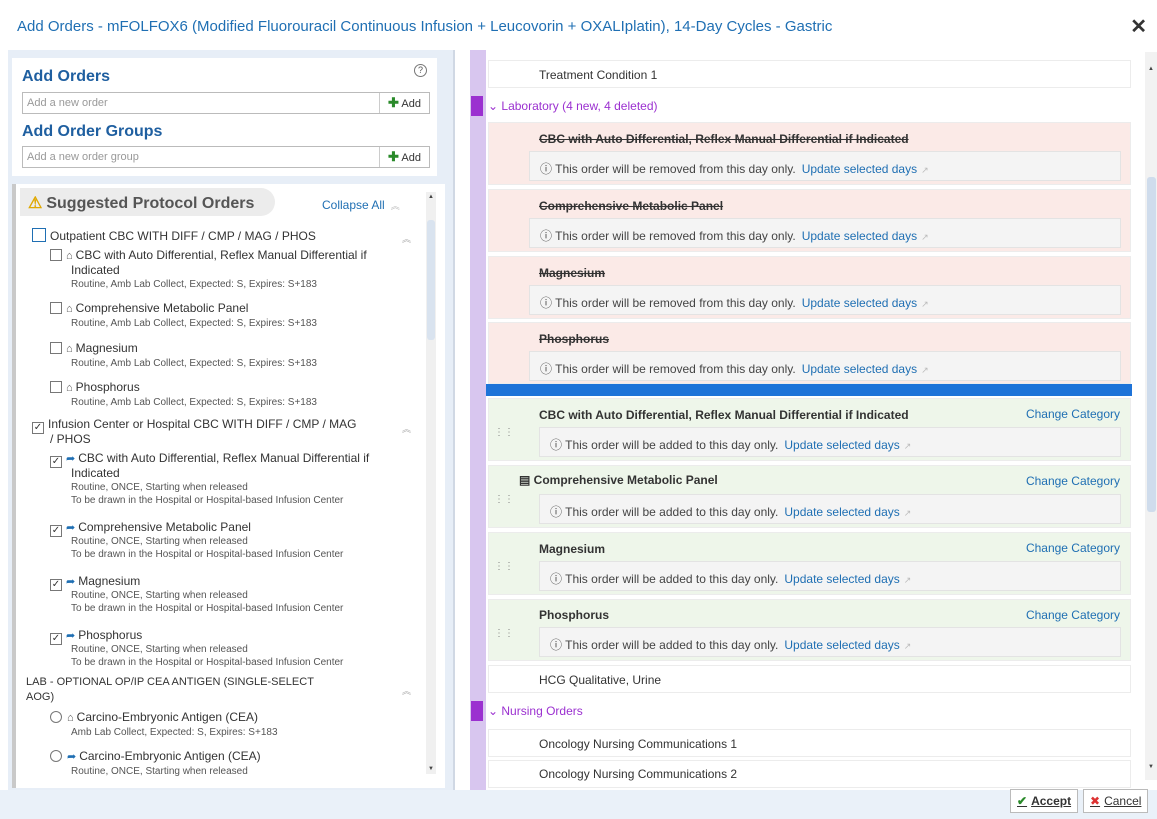 The image size is (1157, 819). What do you see at coordinates (801, 106) in the screenshot?
I see `category-laboratory: ⌄ Laboratory (4 new, 4 deleted)` at bounding box center [801, 106].